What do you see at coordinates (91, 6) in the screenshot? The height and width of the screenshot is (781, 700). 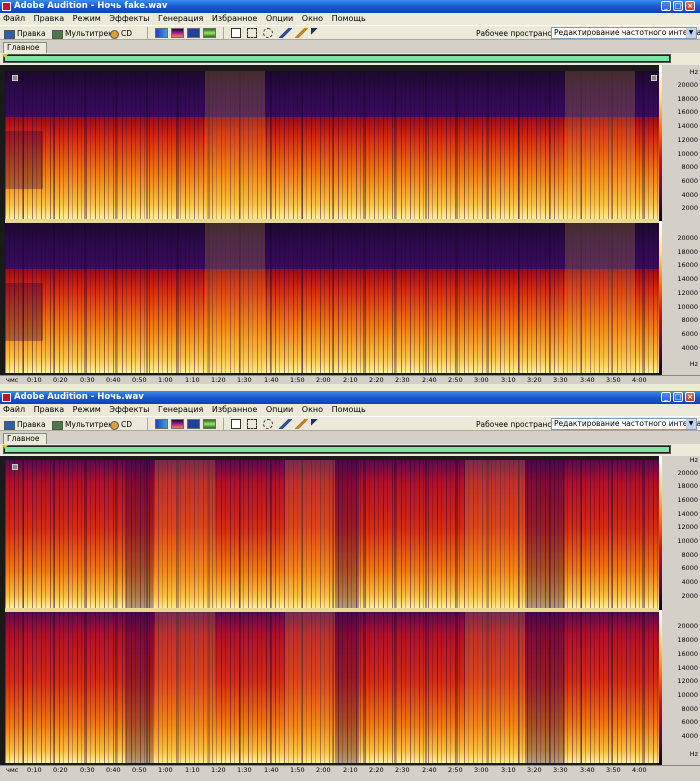 I see `window-title: Adobe Audition - Ночь fake.wav` at bounding box center [91, 6].